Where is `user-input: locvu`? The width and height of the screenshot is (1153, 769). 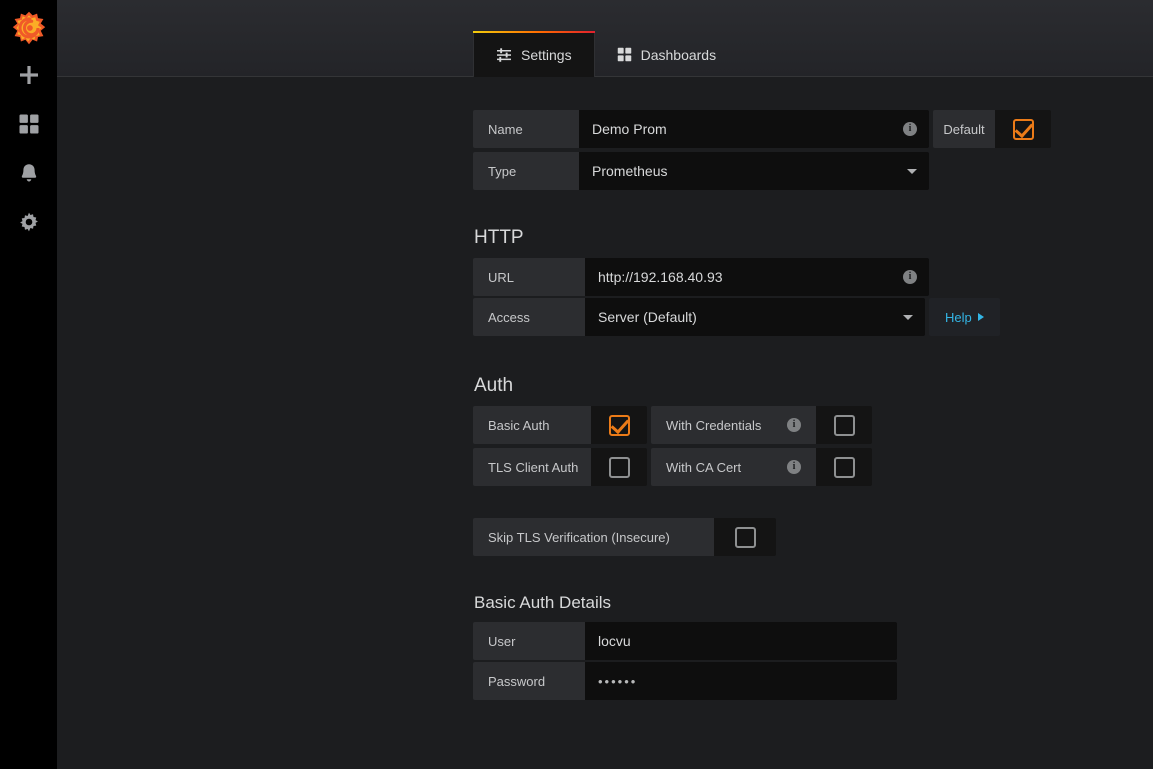
user-input: locvu is located at coordinates (741, 641).